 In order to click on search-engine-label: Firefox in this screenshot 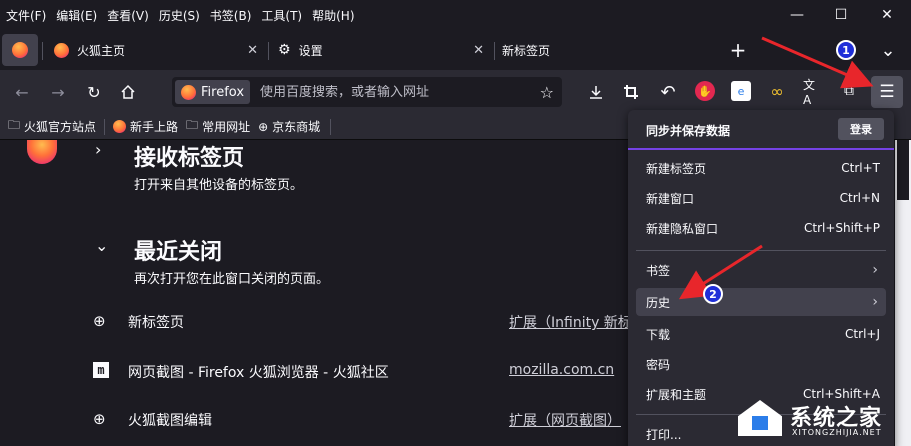, I will do `click(223, 92)`.